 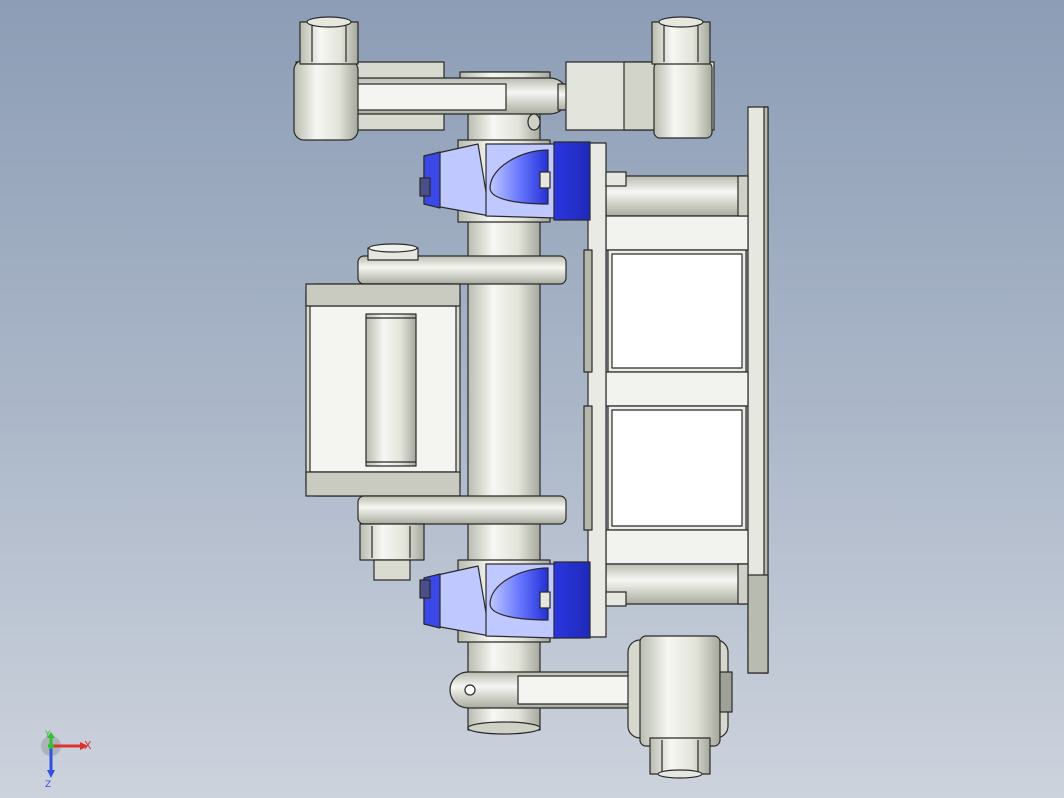 What do you see at coordinates (88, 745) in the screenshot?
I see `x-axis-label: X` at bounding box center [88, 745].